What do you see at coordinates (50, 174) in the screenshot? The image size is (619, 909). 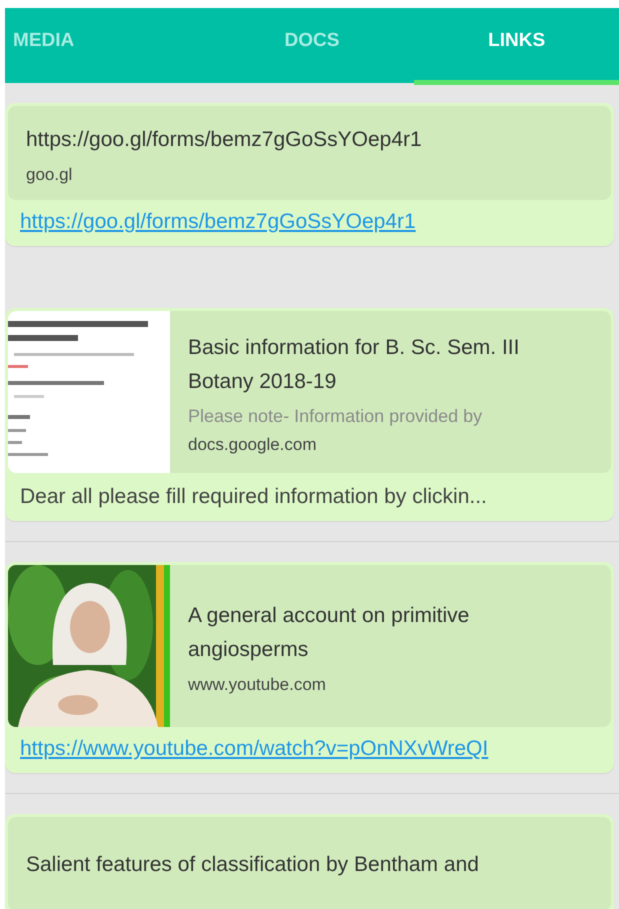 I see `link-domain: goo.gl` at bounding box center [50, 174].